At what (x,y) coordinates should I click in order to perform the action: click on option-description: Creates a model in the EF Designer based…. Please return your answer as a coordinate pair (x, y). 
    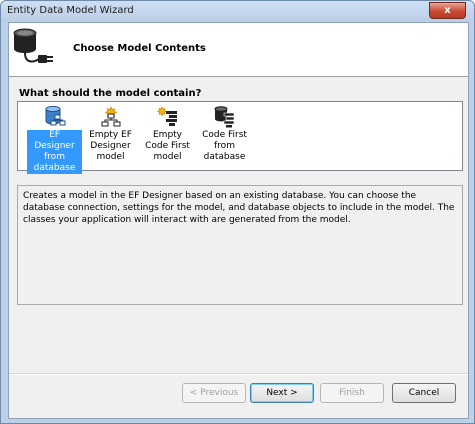
    Looking at the image, I should click on (239, 208).